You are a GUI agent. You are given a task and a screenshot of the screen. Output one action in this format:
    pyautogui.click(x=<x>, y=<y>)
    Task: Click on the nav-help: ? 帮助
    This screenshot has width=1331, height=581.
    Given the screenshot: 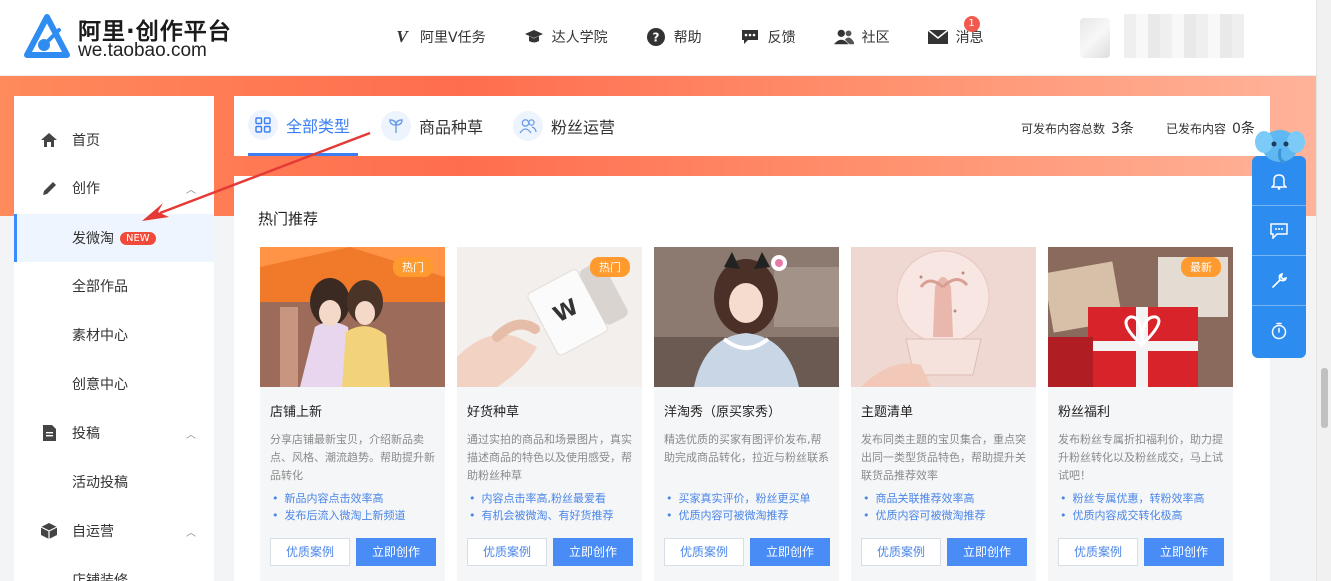 What is the action you would take?
    pyautogui.click(x=674, y=37)
    